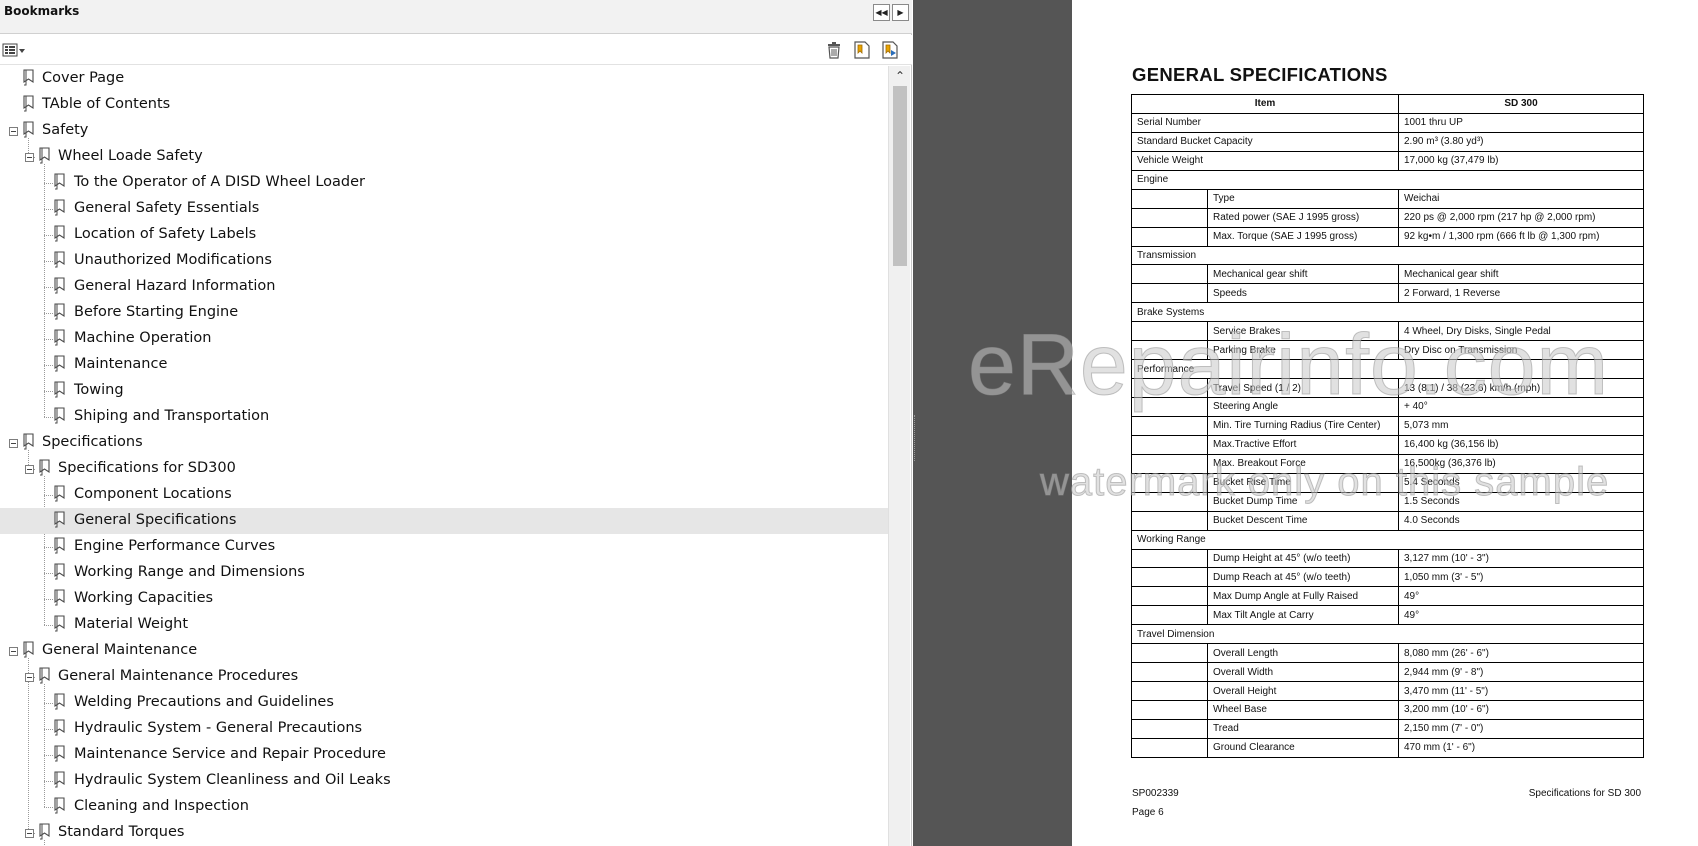 Image resolution: width=1698 pixels, height=846 pixels. Describe the element at coordinates (444, 339) in the screenshot. I see `bookmark-item: Machine Operation` at that location.